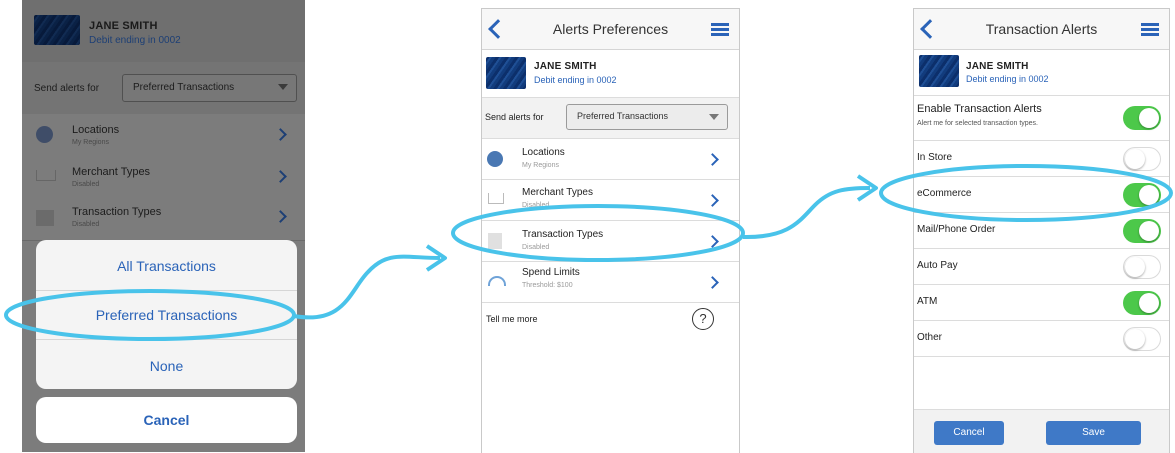 This screenshot has width=1175, height=453. What do you see at coordinates (547, 285) in the screenshot?
I see `row-subtitle: Threshold: $100` at bounding box center [547, 285].